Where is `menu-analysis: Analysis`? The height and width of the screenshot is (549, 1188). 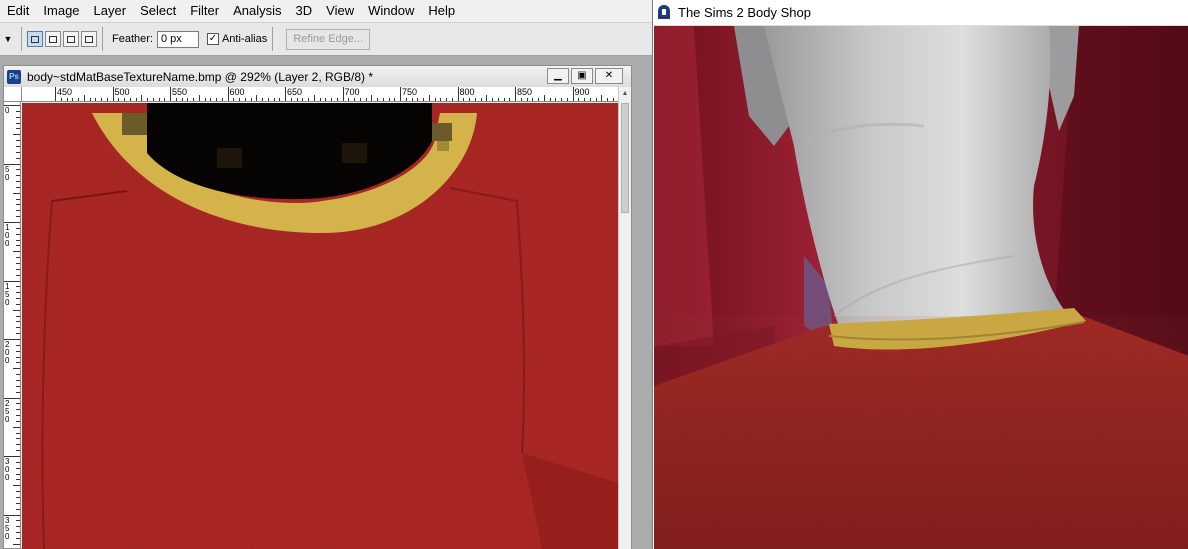 menu-analysis: Analysis is located at coordinates (257, 11).